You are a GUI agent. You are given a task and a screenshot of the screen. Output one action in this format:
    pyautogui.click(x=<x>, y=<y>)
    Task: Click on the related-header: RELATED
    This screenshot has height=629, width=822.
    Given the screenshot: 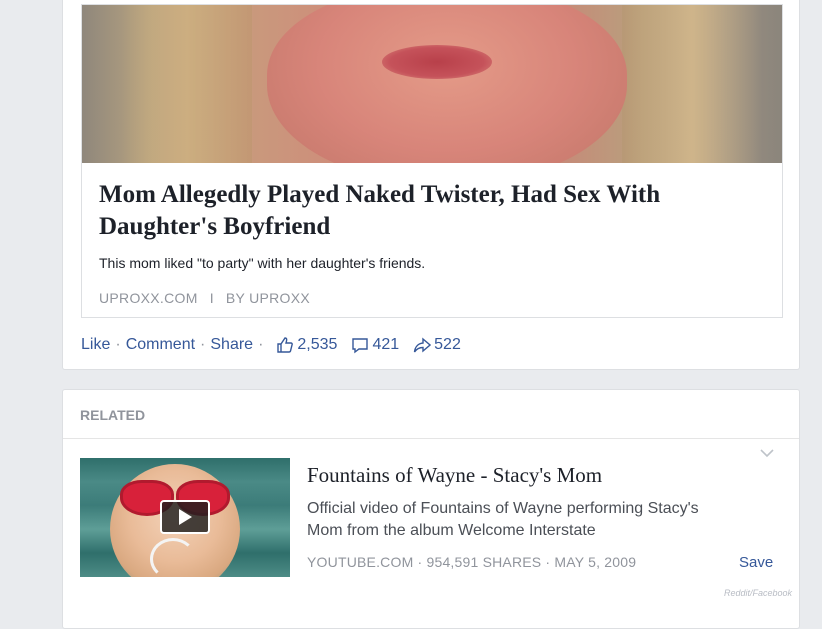 What is the action you would take?
    pyautogui.click(x=431, y=414)
    